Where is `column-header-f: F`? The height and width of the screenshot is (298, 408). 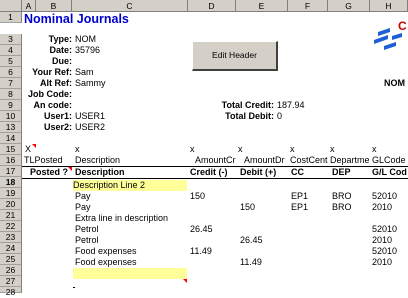
column-header-f: F is located at coordinates (308, 6).